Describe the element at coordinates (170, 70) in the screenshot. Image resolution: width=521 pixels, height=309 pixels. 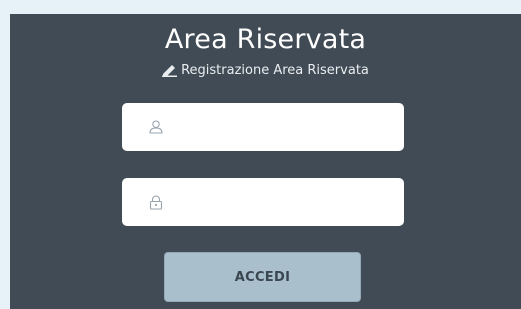
I see `pencil-icon` at that location.